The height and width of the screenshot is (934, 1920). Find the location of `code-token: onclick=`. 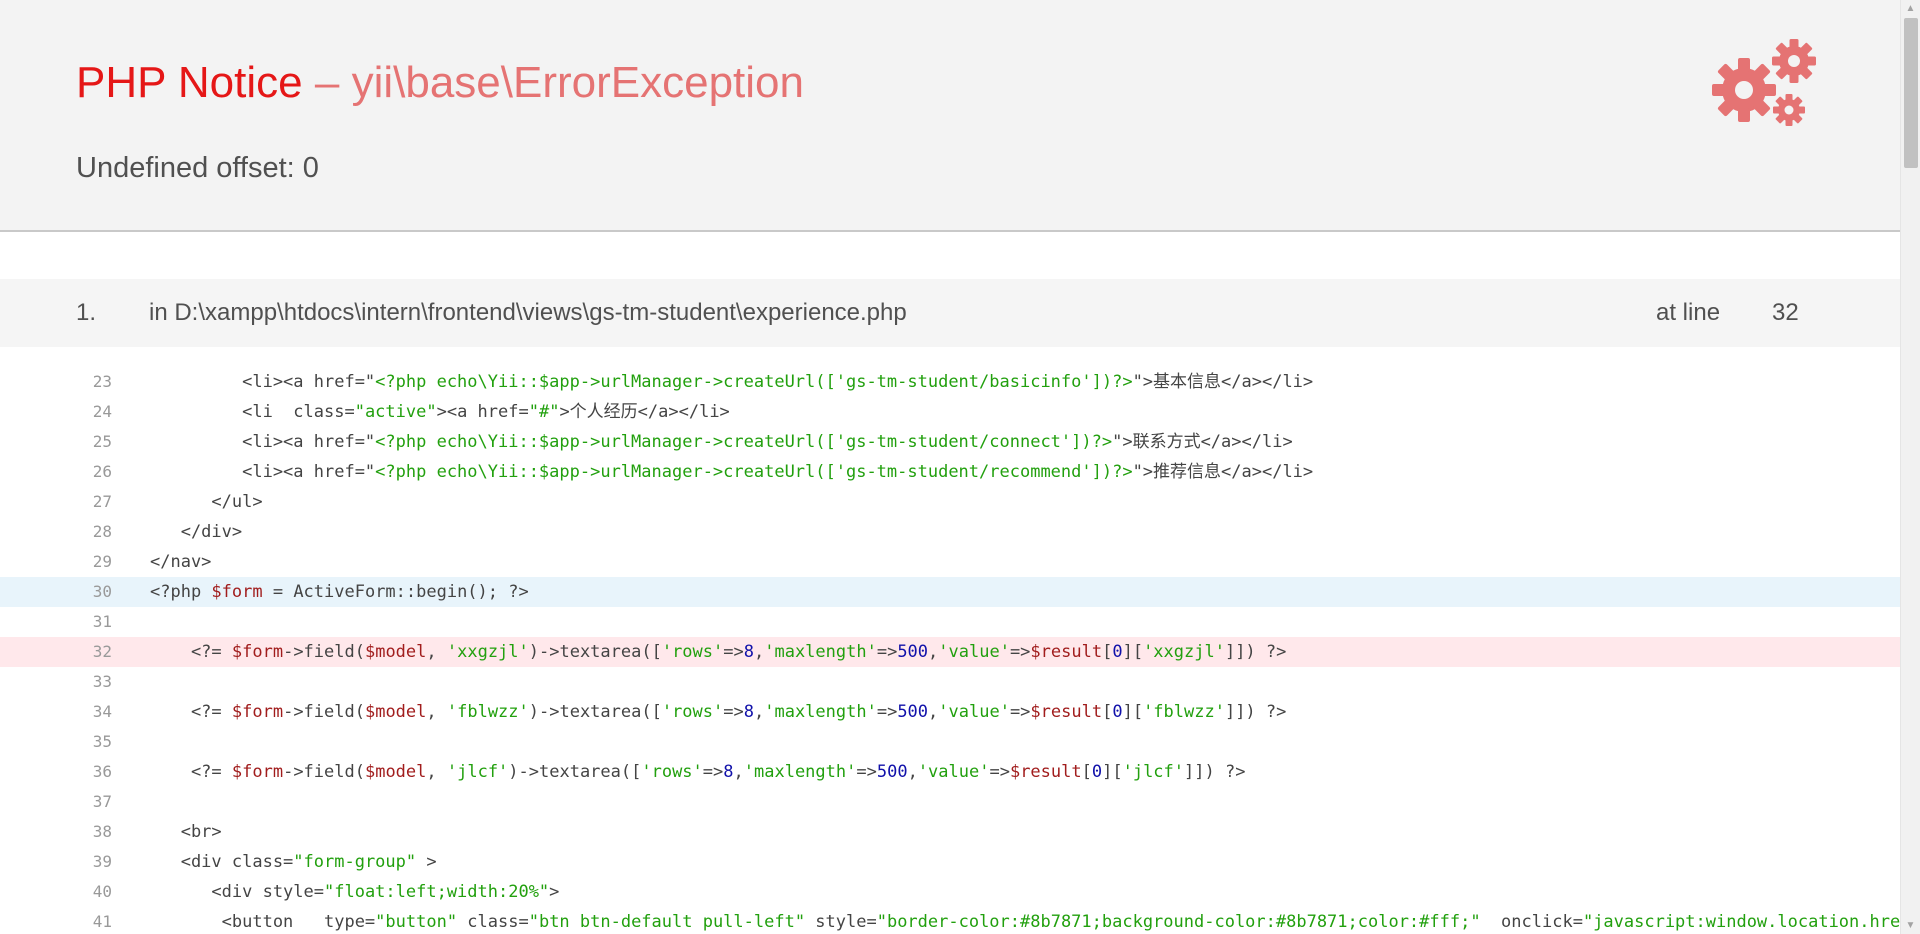

code-token: onclick= is located at coordinates (1531, 922).